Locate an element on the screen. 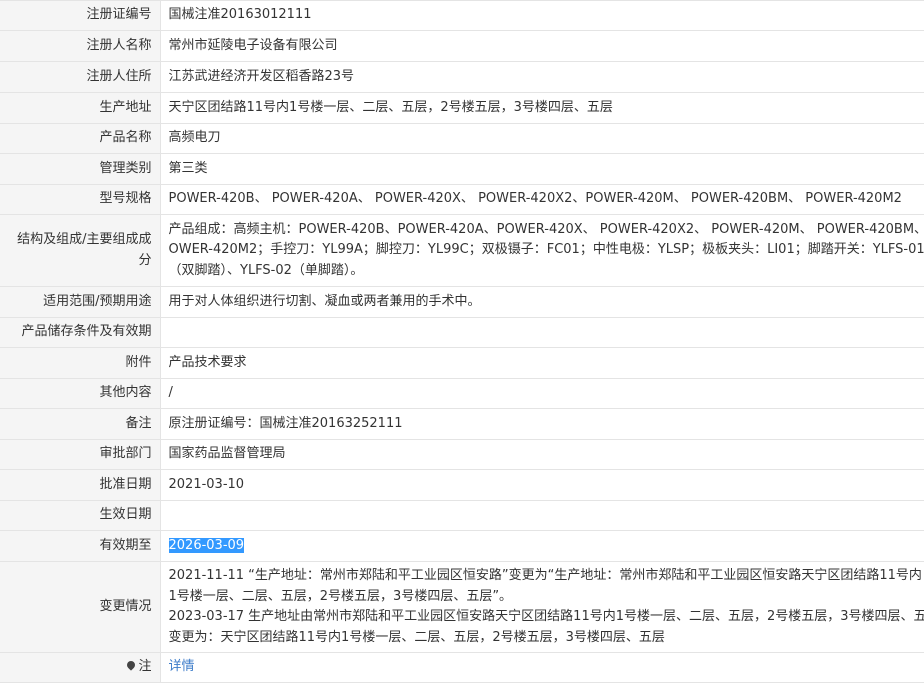  table-row: 注 详情 is located at coordinates (462, 667).